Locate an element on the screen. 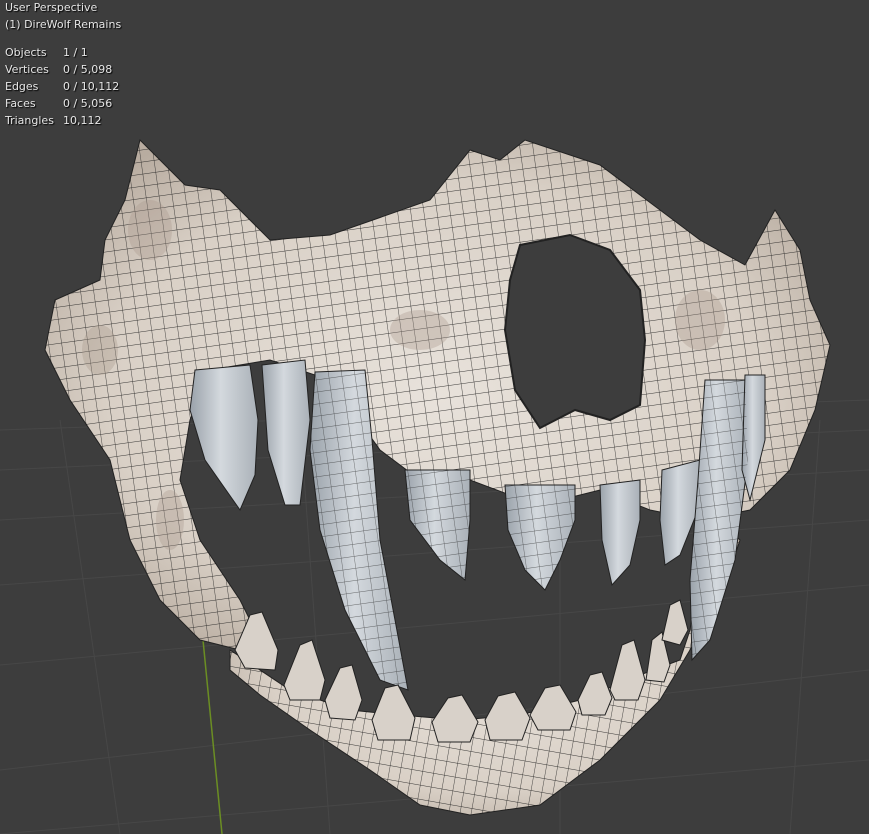  y-axis-line is located at coordinates (212, 736).